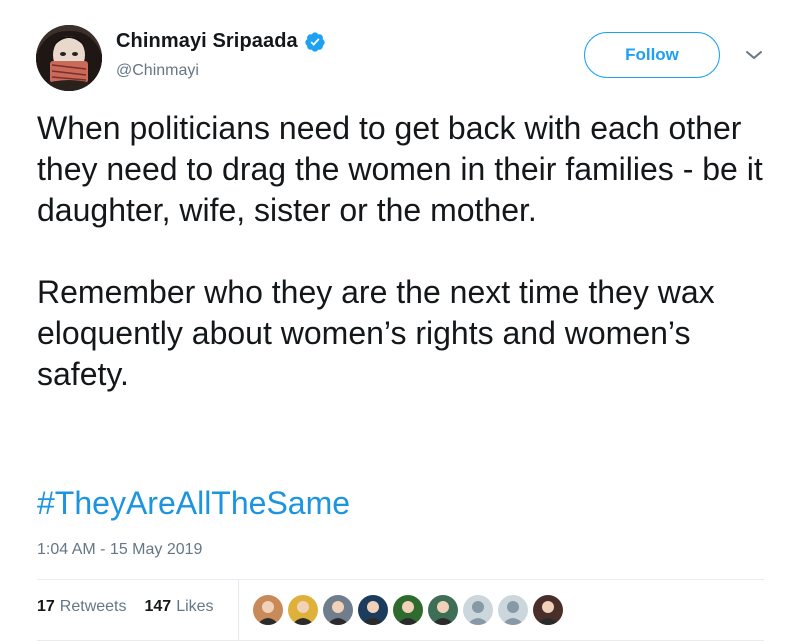 The height and width of the screenshot is (644, 800). What do you see at coordinates (158, 606) in the screenshot?
I see `likes-count: 147` at bounding box center [158, 606].